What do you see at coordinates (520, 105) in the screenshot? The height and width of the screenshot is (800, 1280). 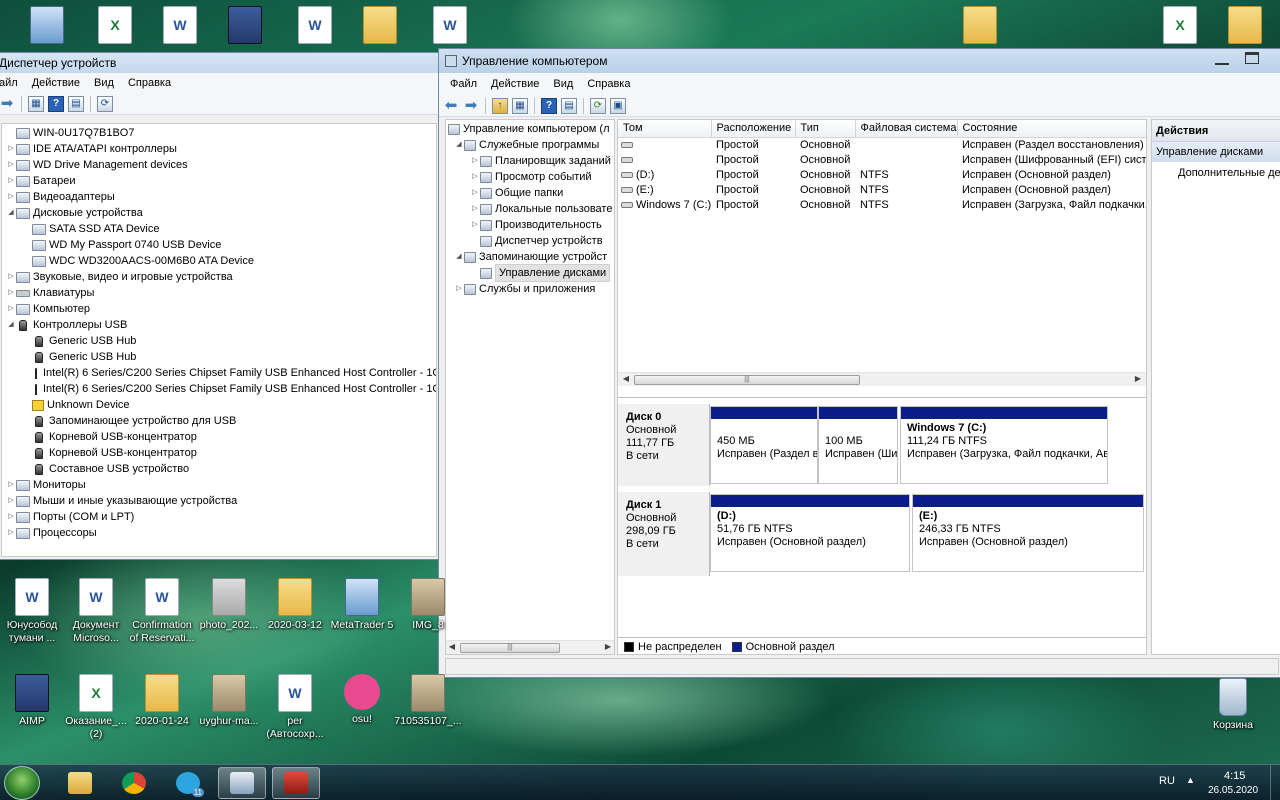 I see `show-hide-tree-icon: ▦` at bounding box center [520, 105].